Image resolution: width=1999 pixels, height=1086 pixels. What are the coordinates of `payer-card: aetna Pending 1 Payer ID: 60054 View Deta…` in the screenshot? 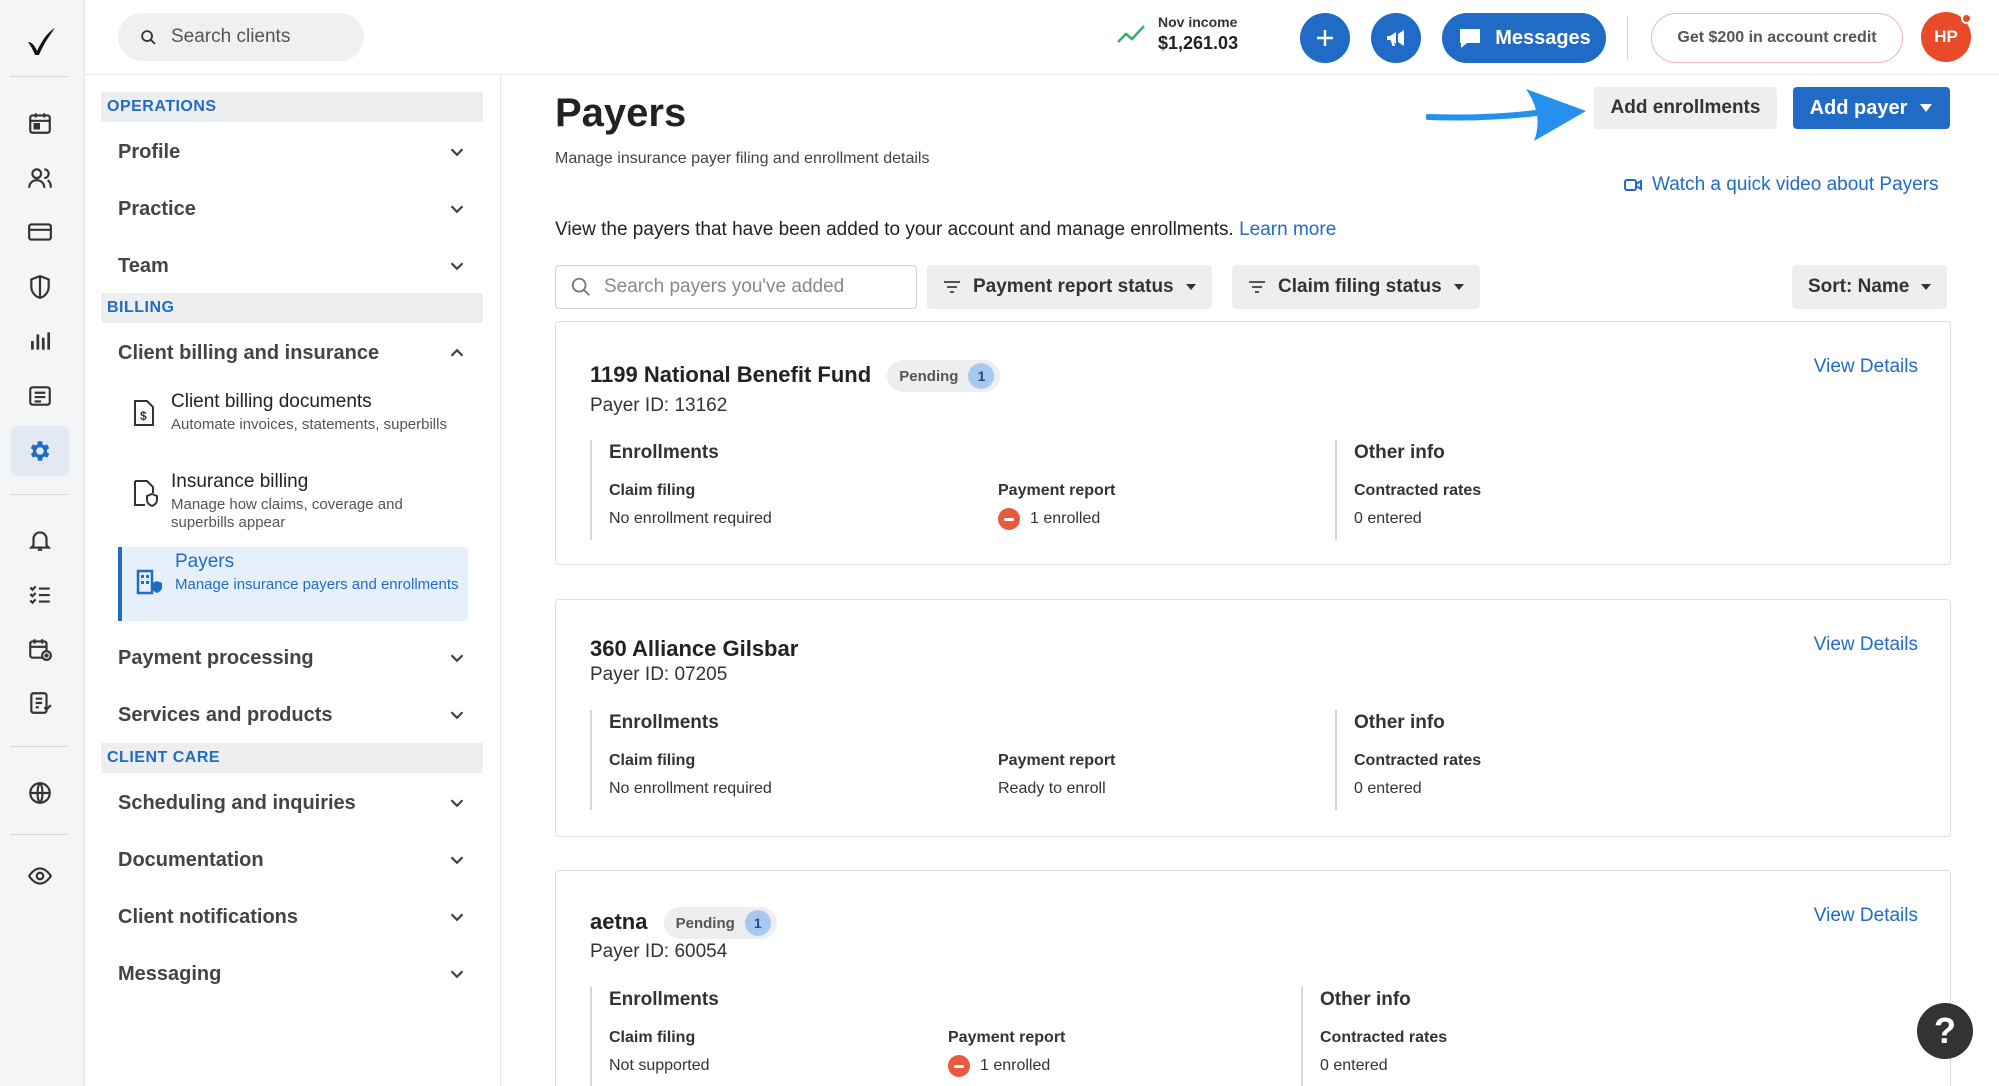 It's located at (1253, 978).